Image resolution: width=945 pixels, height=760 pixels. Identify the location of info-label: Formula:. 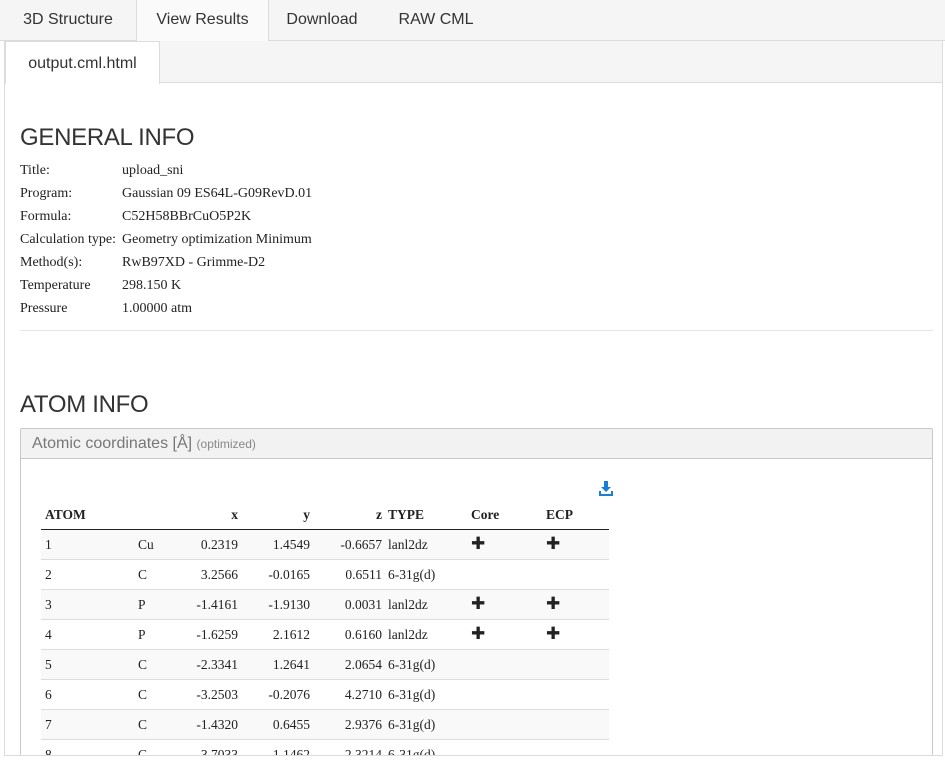
(46, 216).